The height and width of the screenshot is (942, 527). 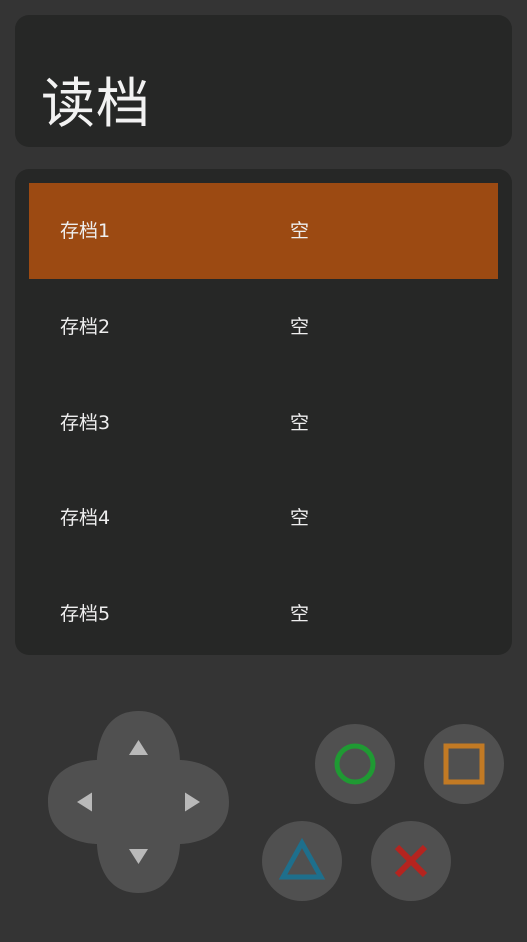 I want to click on circle-icon, so click(x=355, y=764).